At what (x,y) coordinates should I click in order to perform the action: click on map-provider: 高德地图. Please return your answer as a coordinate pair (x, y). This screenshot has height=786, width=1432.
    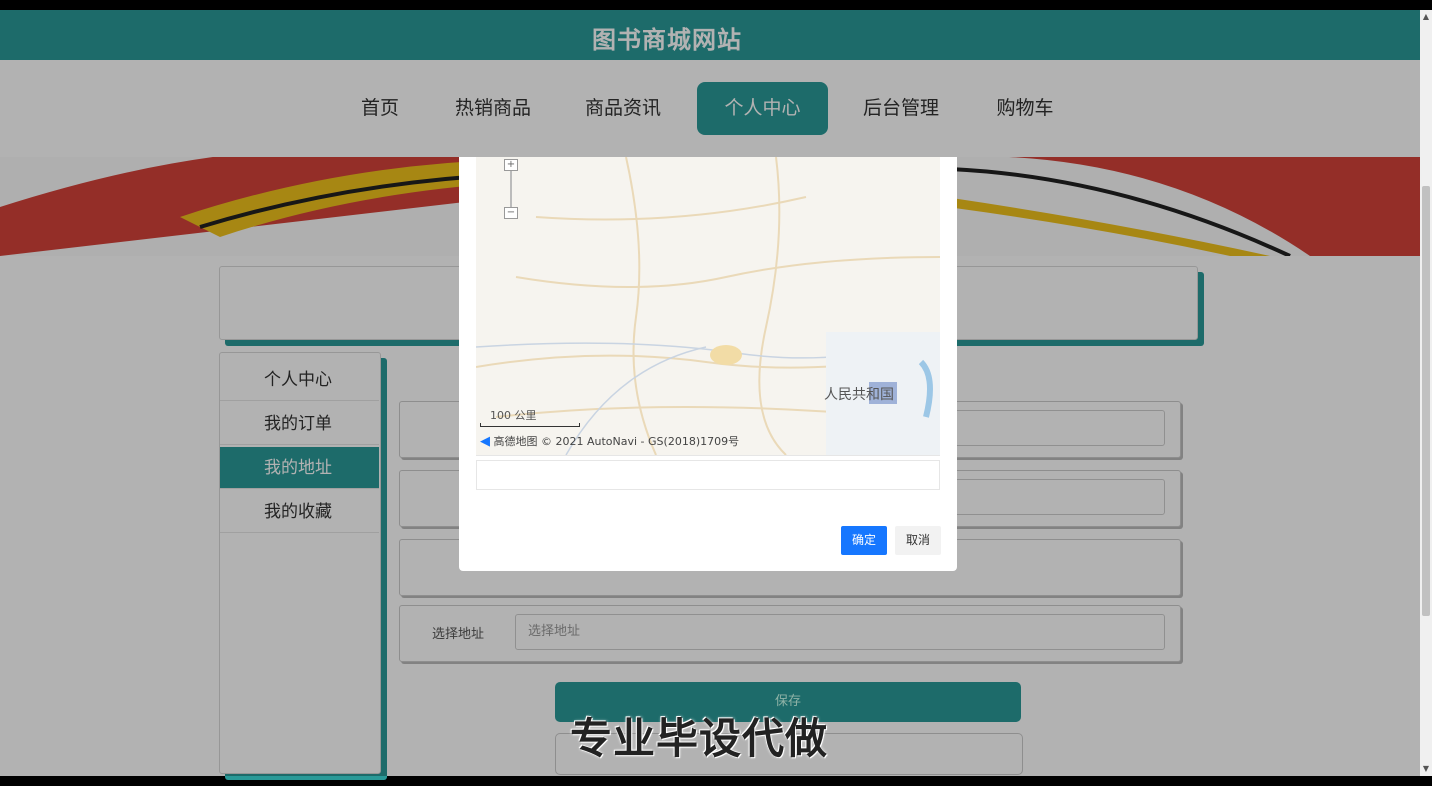
    Looking at the image, I should click on (515, 441).